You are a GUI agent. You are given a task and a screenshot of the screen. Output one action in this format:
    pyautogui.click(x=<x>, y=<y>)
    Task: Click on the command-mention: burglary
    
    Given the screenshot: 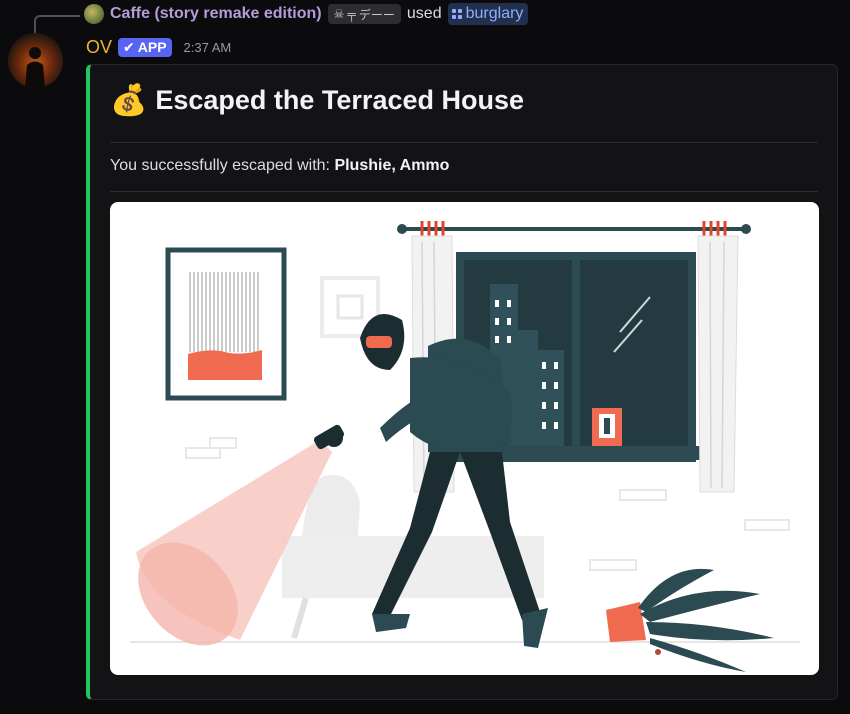 What is the action you would take?
    pyautogui.click(x=488, y=14)
    